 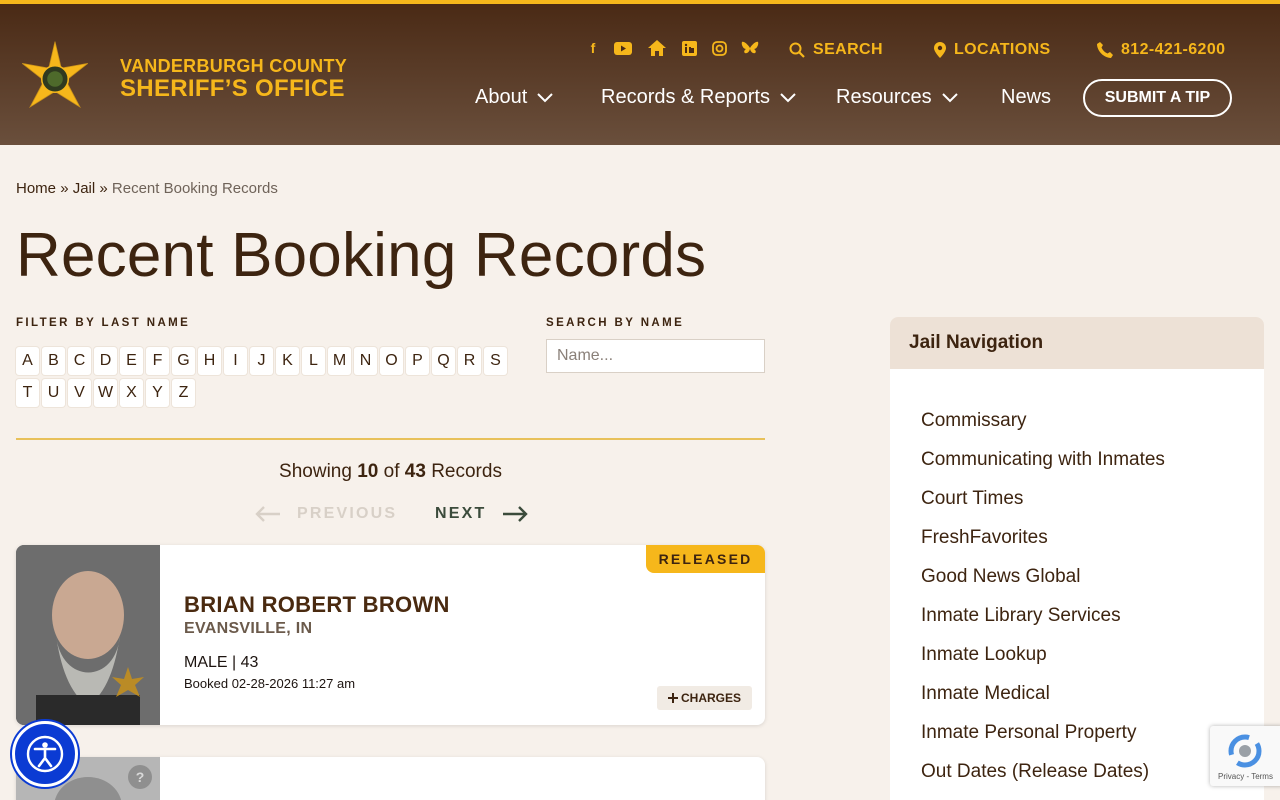 I want to click on phone-icon, so click(x=1105, y=50).